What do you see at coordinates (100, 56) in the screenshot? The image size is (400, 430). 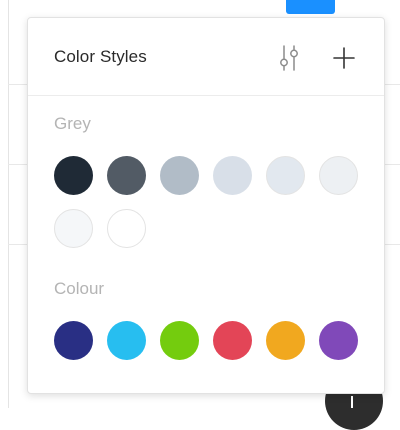 I see `panel-title: Color Styles` at bounding box center [100, 56].